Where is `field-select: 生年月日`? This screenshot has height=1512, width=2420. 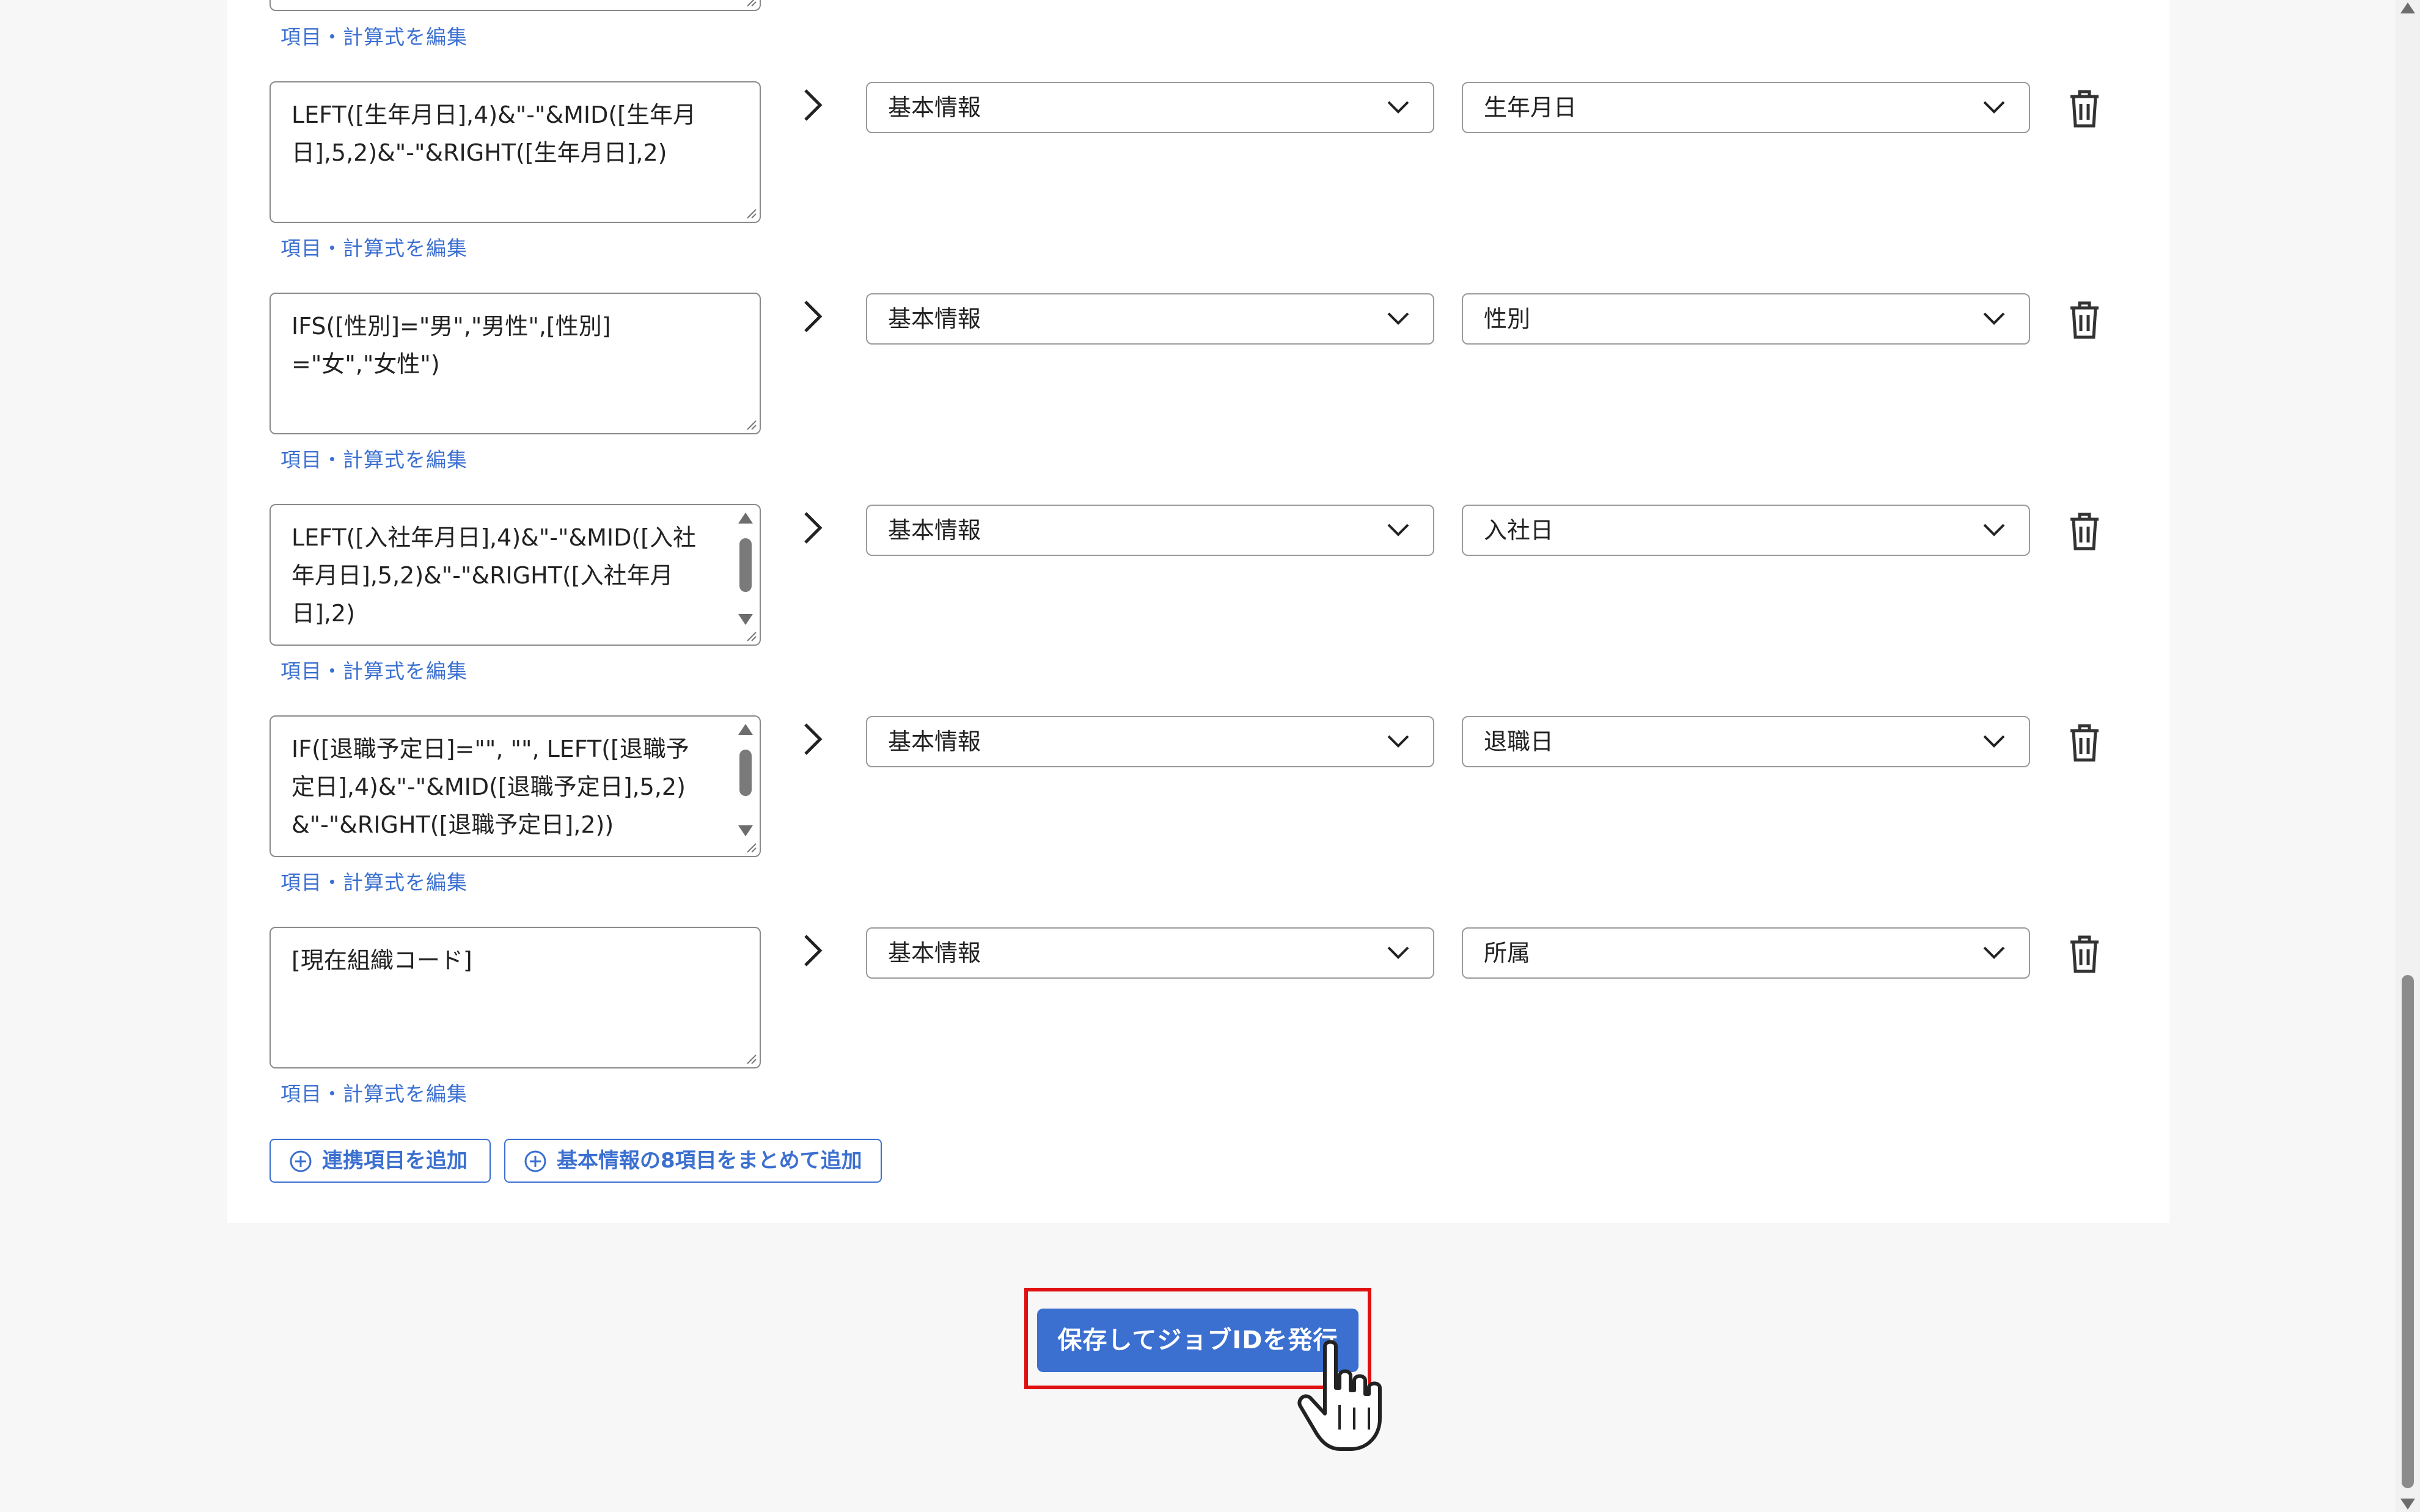 field-select: 生年月日 is located at coordinates (1746, 107).